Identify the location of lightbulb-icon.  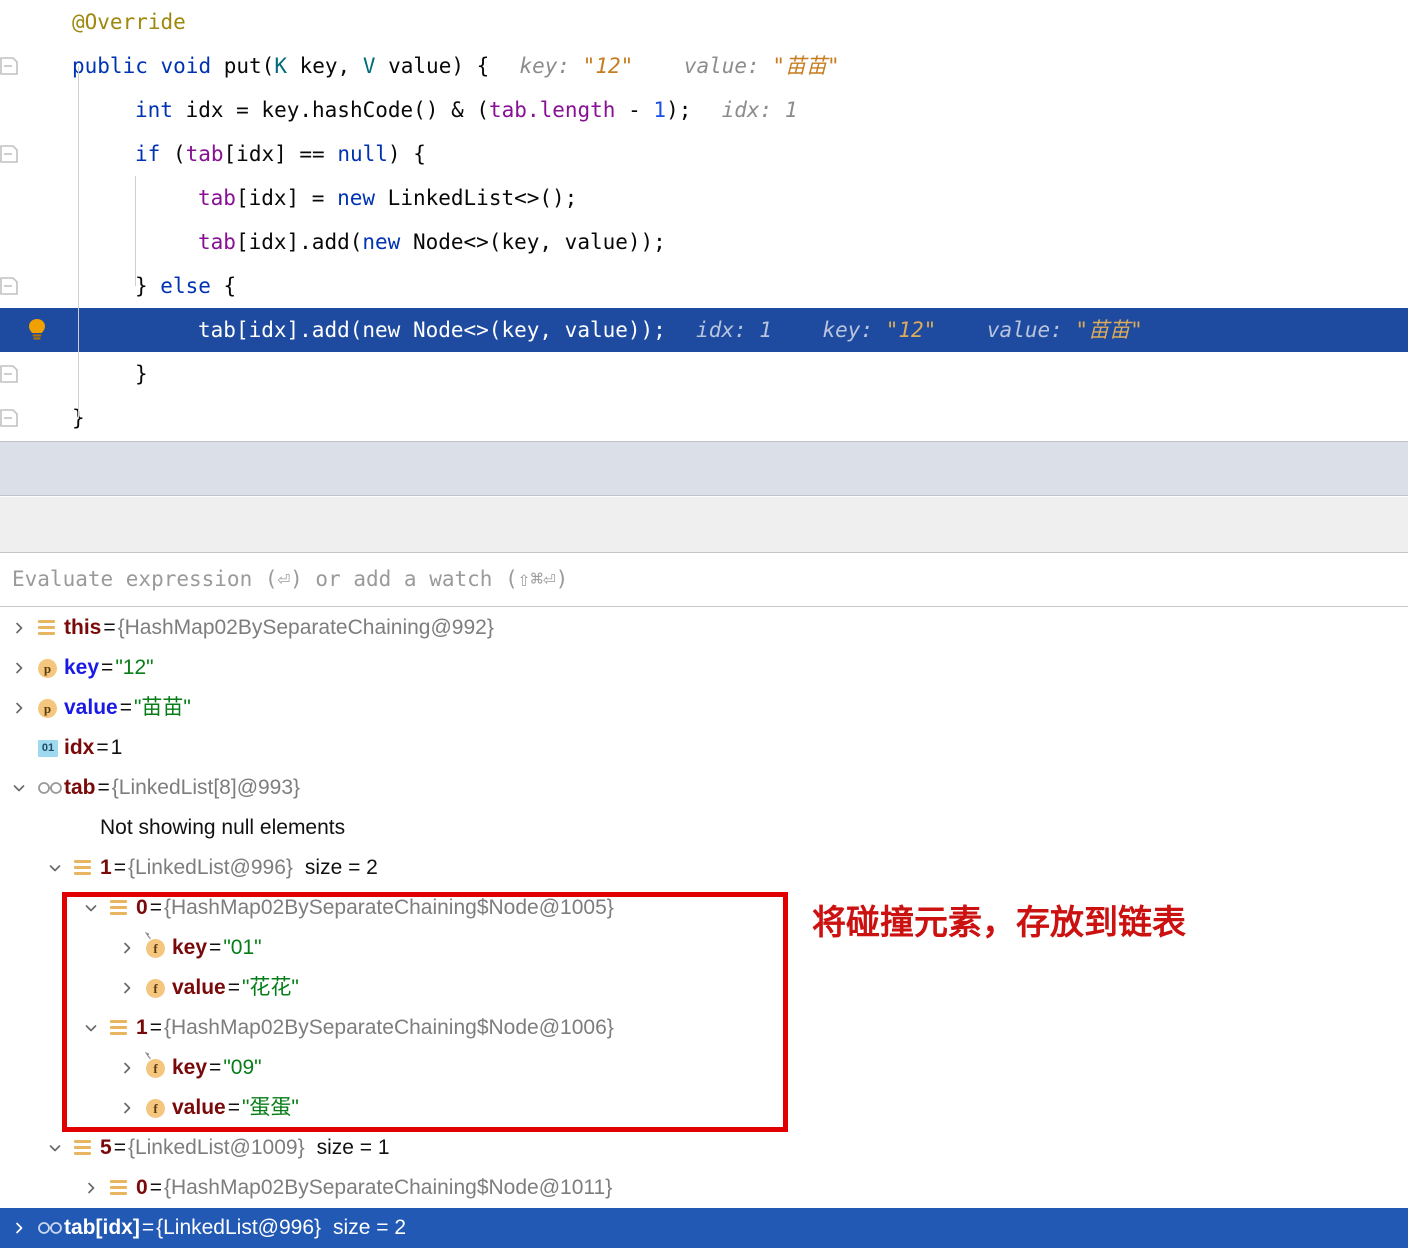
(37, 330).